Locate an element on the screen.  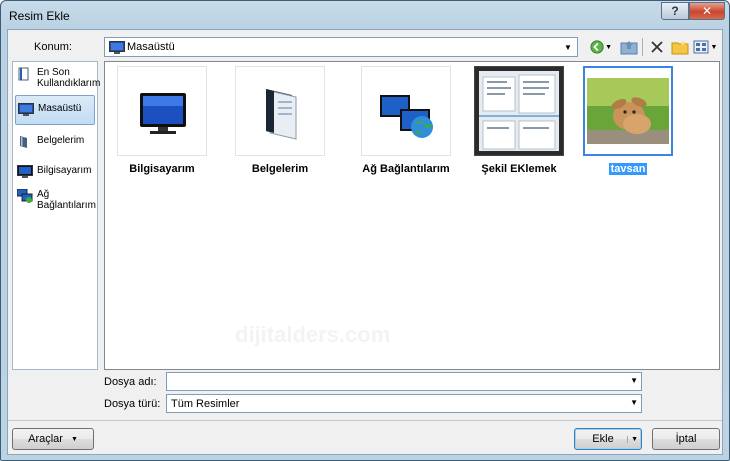
back-button: ▼ is located at coordinates (601, 47).